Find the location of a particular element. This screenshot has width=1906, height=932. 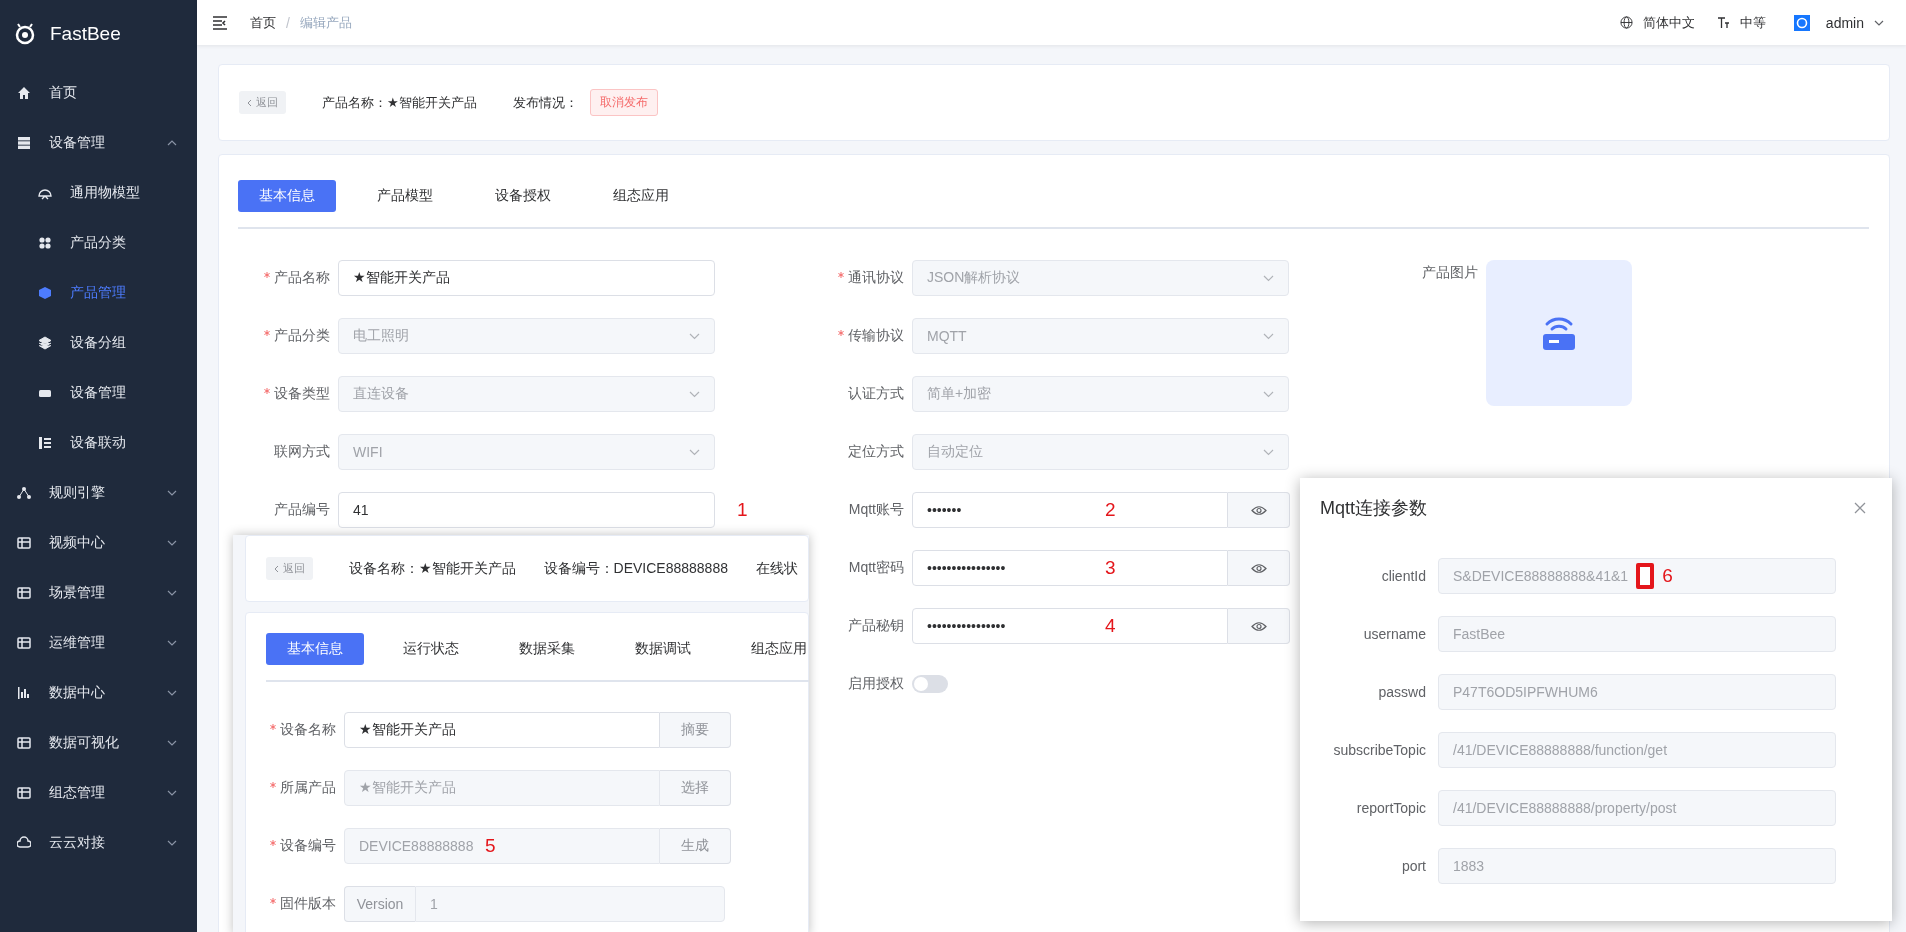

input-field: S&DEVICE88888888&41&1 6 is located at coordinates (1637, 576).